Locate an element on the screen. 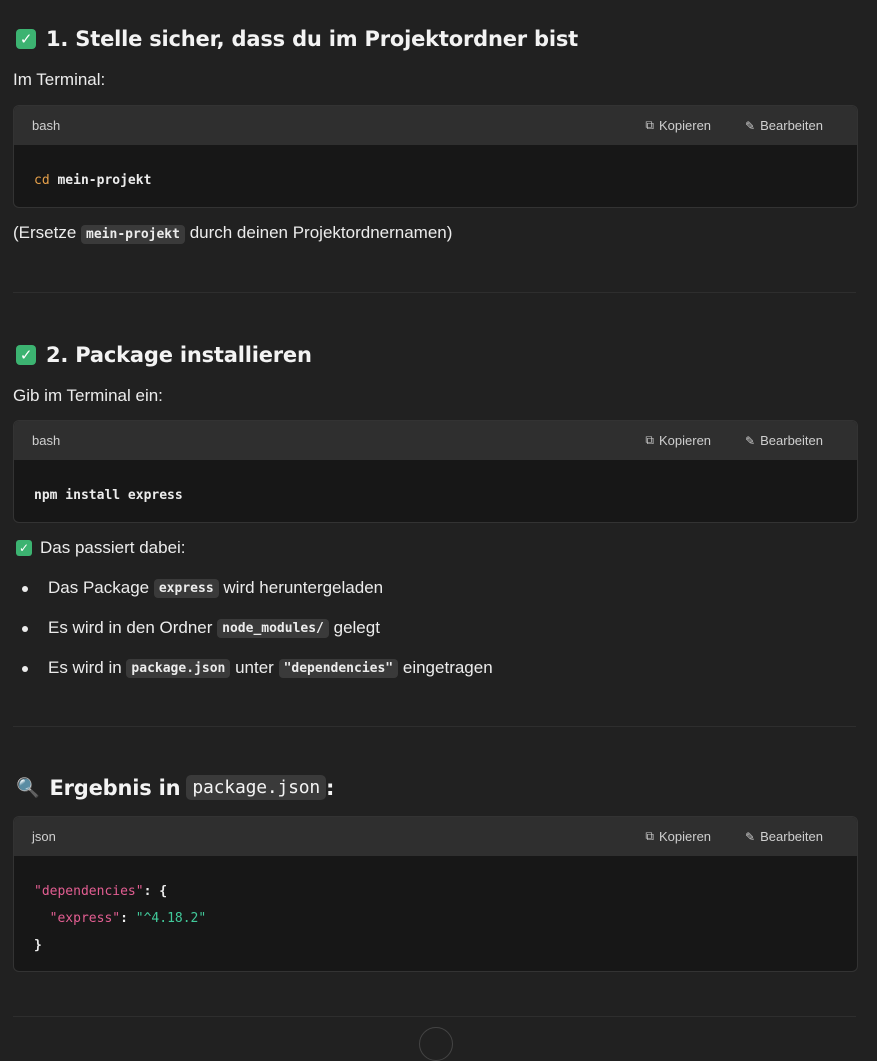 This screenshot has height=1061, width=877. section3-heading: 🔍 Ergebnis in package.json : is located at coordinates (175, 787).